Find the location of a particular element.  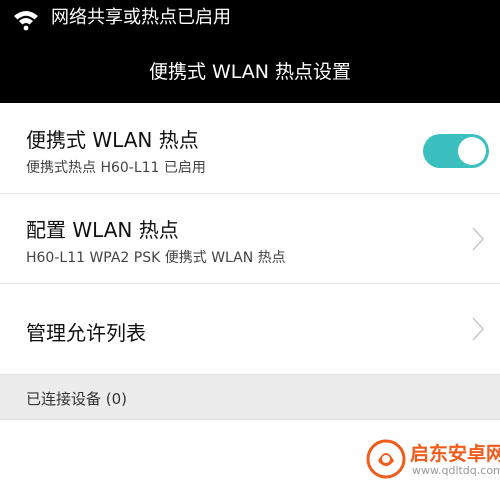

wifi-hotspot-icon is located at coordinates (26, 21).